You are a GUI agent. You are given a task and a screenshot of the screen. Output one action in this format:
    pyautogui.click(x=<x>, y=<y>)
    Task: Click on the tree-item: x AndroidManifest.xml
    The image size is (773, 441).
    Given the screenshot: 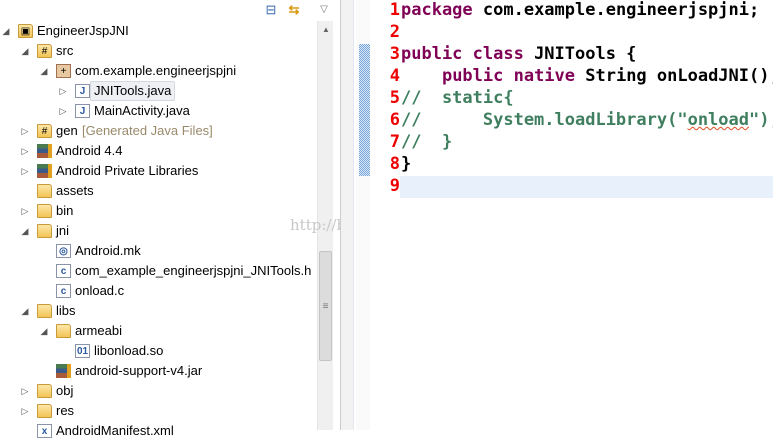 What is the action you would take?
    pyautogui.click(x=158, y=431)
    